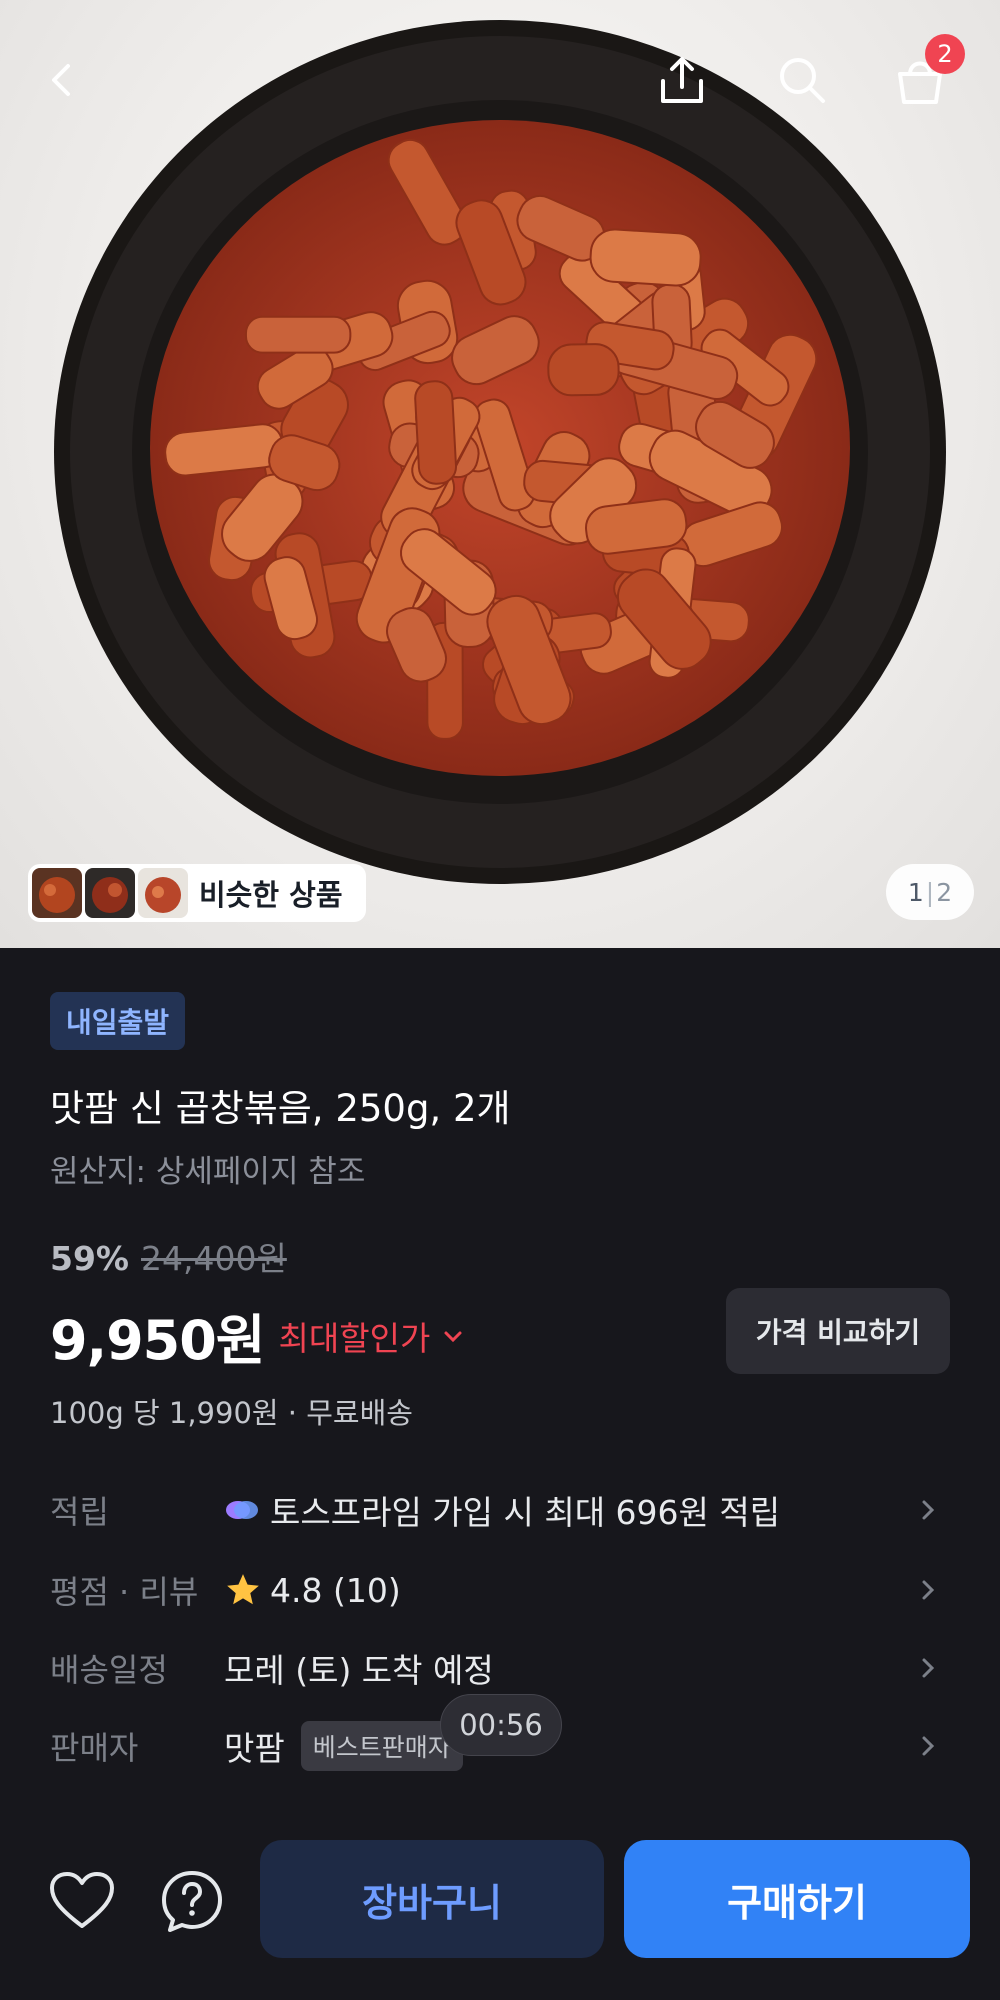 The width and height of the screenshot is (1000, 2000). What do you see at coordinates (231, 1413) in the screenshot?
I see `unit-price: 100g 당 1,990원 · 무료배송` at bounding box center [231, 1413].